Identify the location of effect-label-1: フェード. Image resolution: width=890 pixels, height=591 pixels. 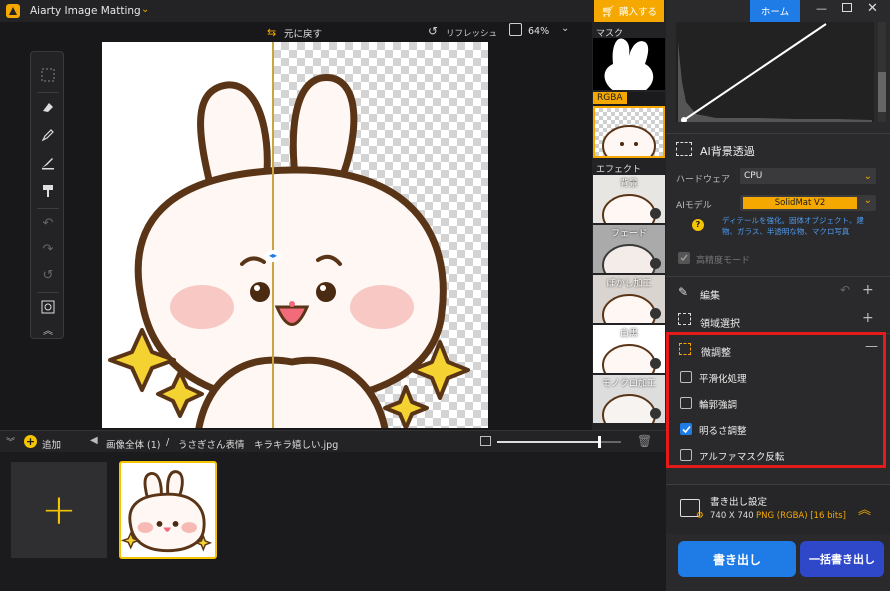
(628, 234).